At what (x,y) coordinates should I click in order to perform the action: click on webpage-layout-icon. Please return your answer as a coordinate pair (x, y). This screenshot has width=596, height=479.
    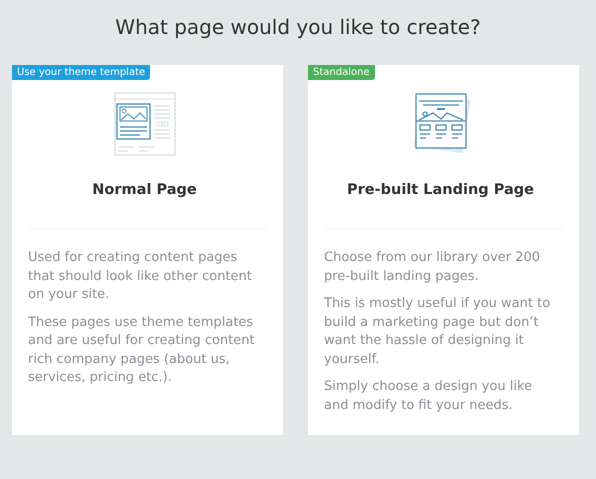
    Looking at the image, I should click on (145, 124).